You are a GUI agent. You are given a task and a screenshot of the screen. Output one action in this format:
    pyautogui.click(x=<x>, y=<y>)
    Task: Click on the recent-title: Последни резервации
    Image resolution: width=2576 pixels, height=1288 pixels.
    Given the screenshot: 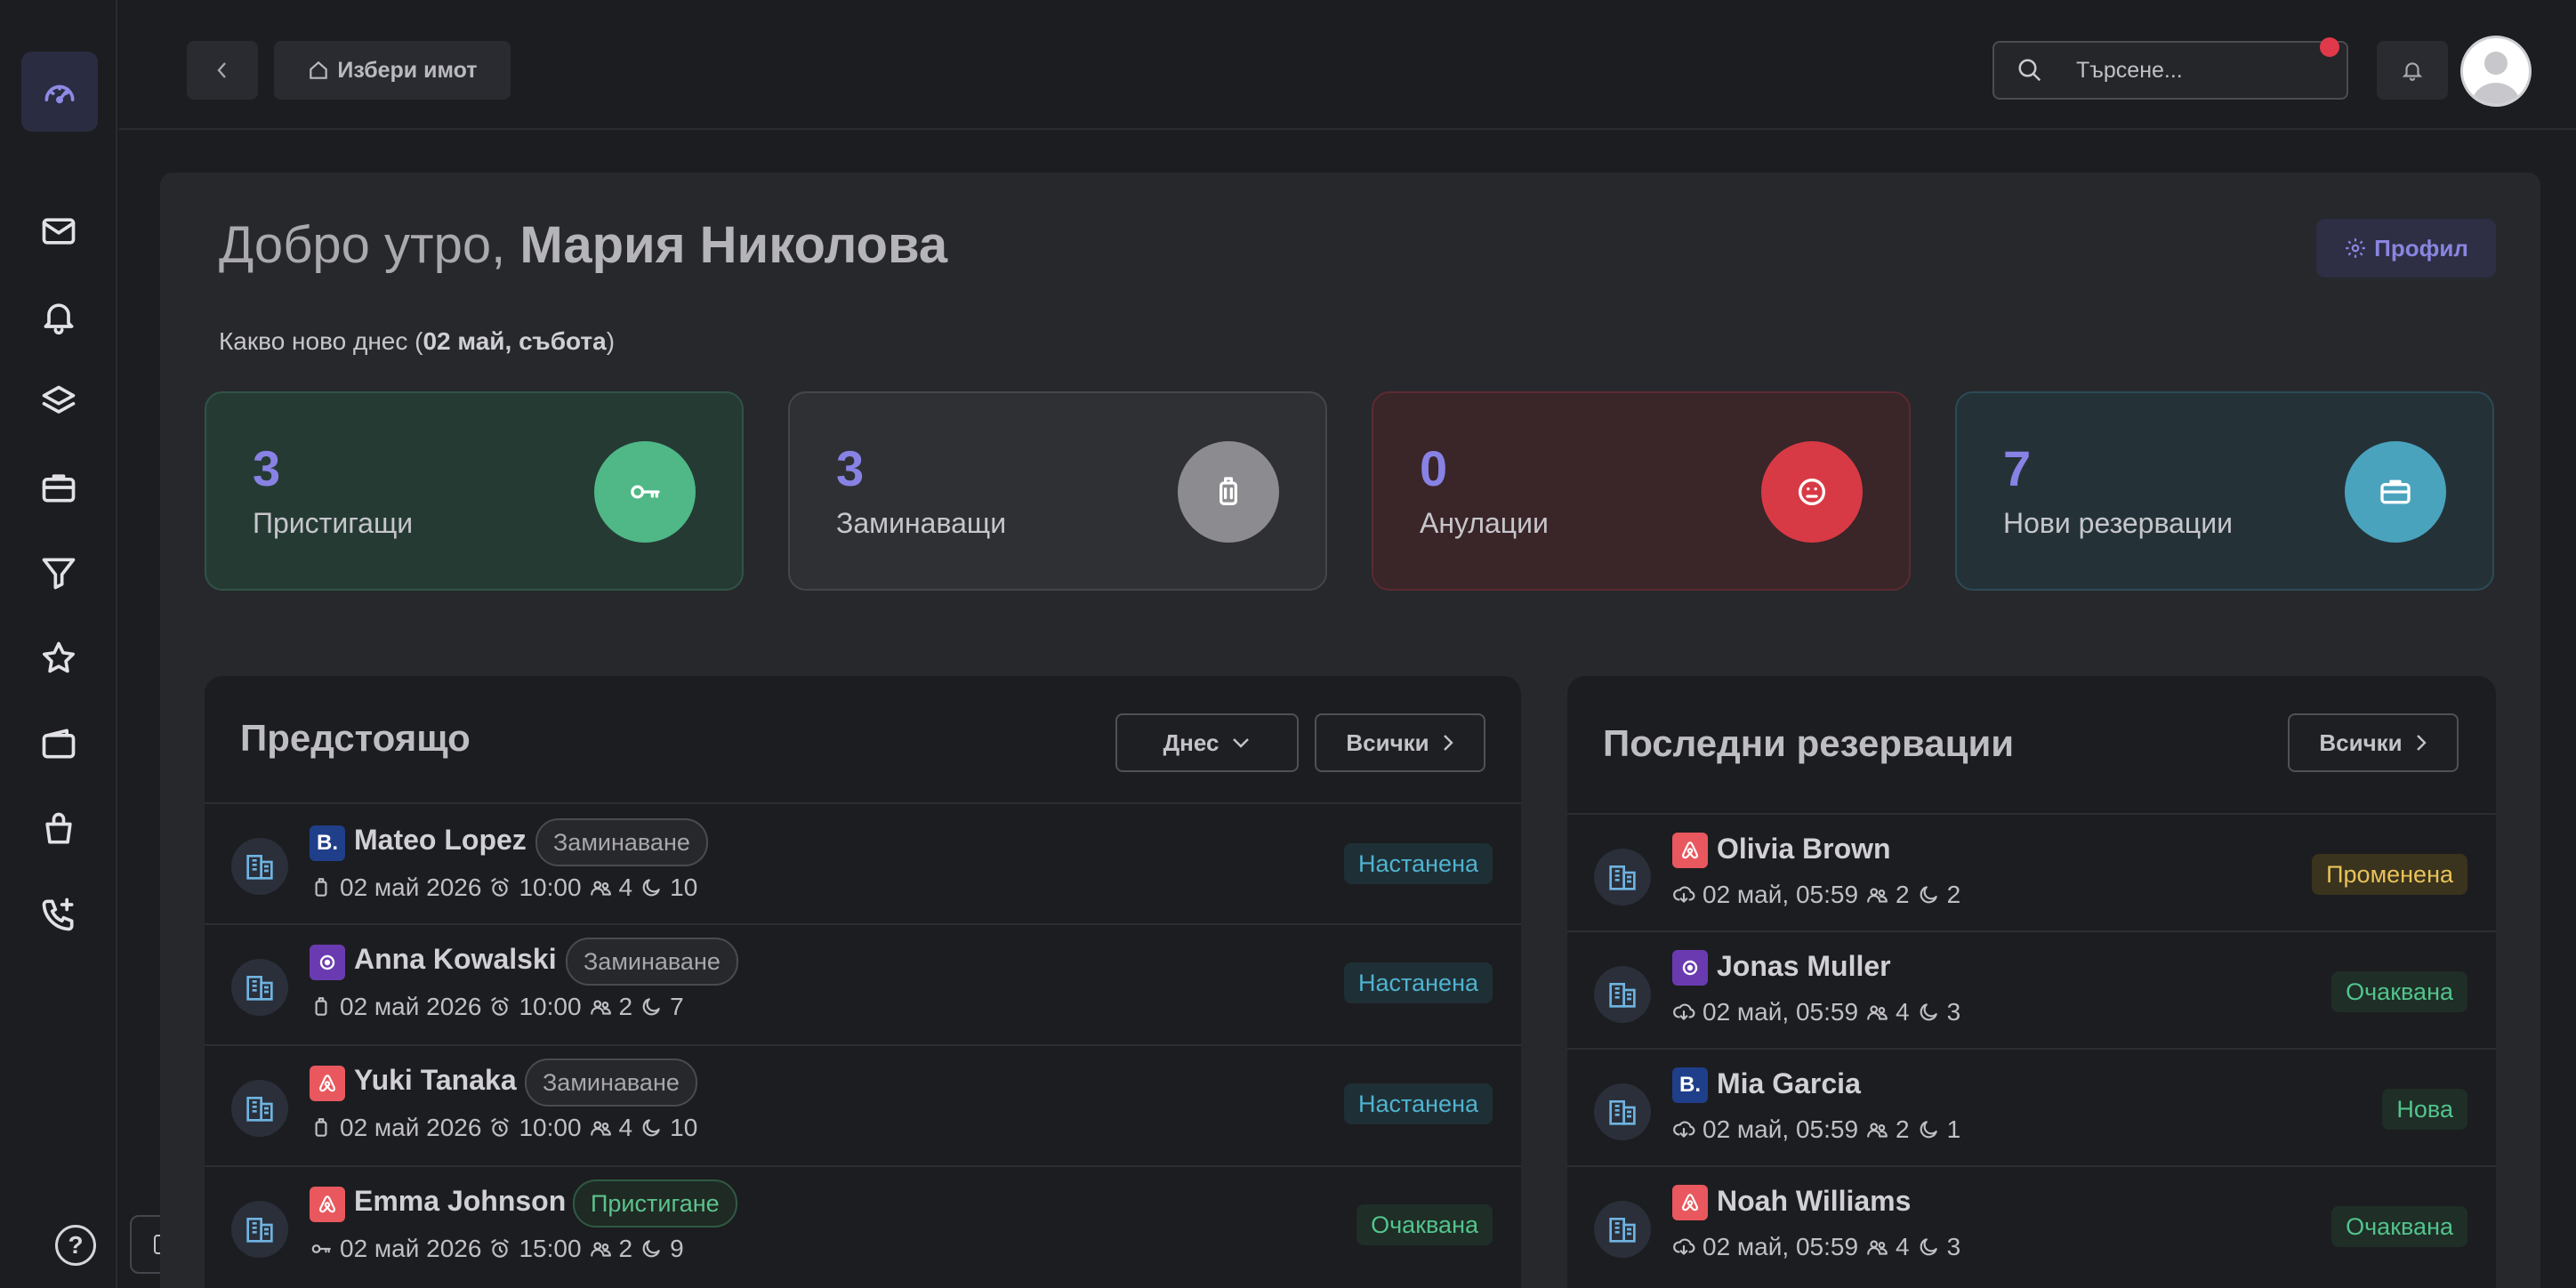 What is the action you would take?
    pyautogui.click(x=1809, y=743)
    